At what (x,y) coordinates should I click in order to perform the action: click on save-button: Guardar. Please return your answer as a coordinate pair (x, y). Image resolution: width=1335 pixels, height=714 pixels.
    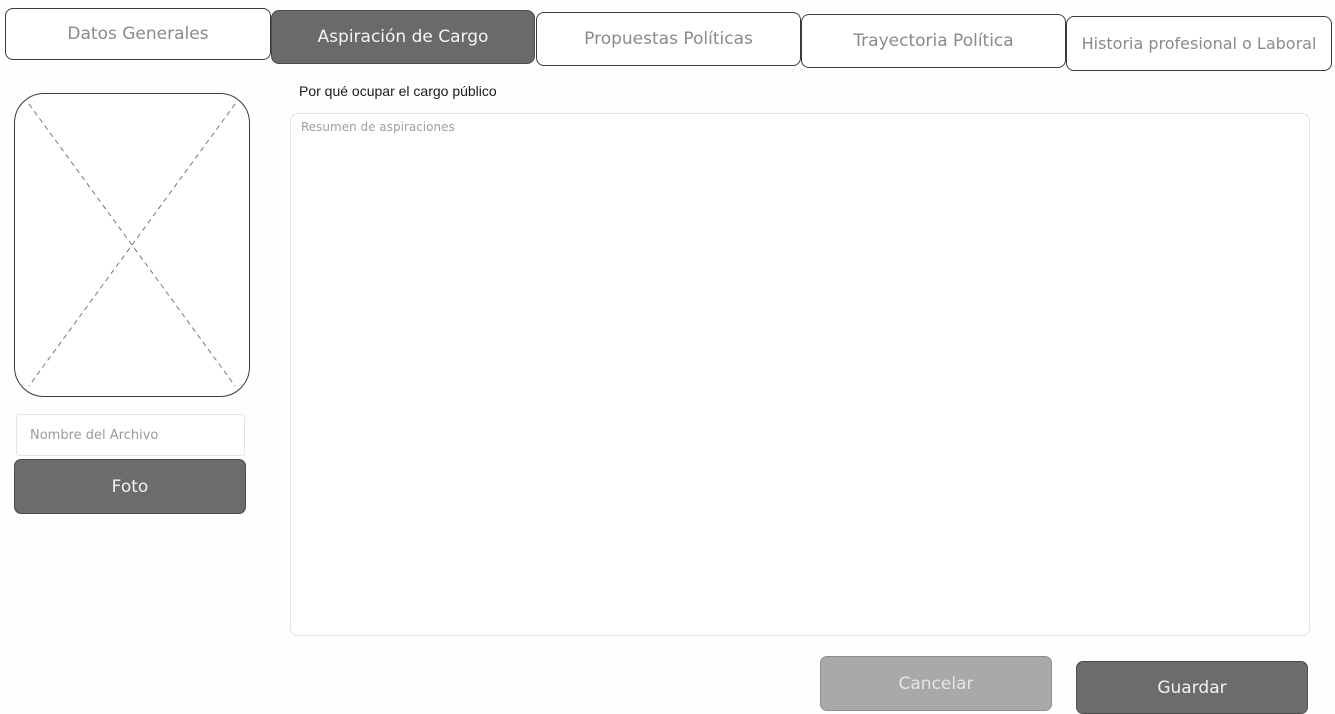
    Looking at the image, I should click on (1192, 687).